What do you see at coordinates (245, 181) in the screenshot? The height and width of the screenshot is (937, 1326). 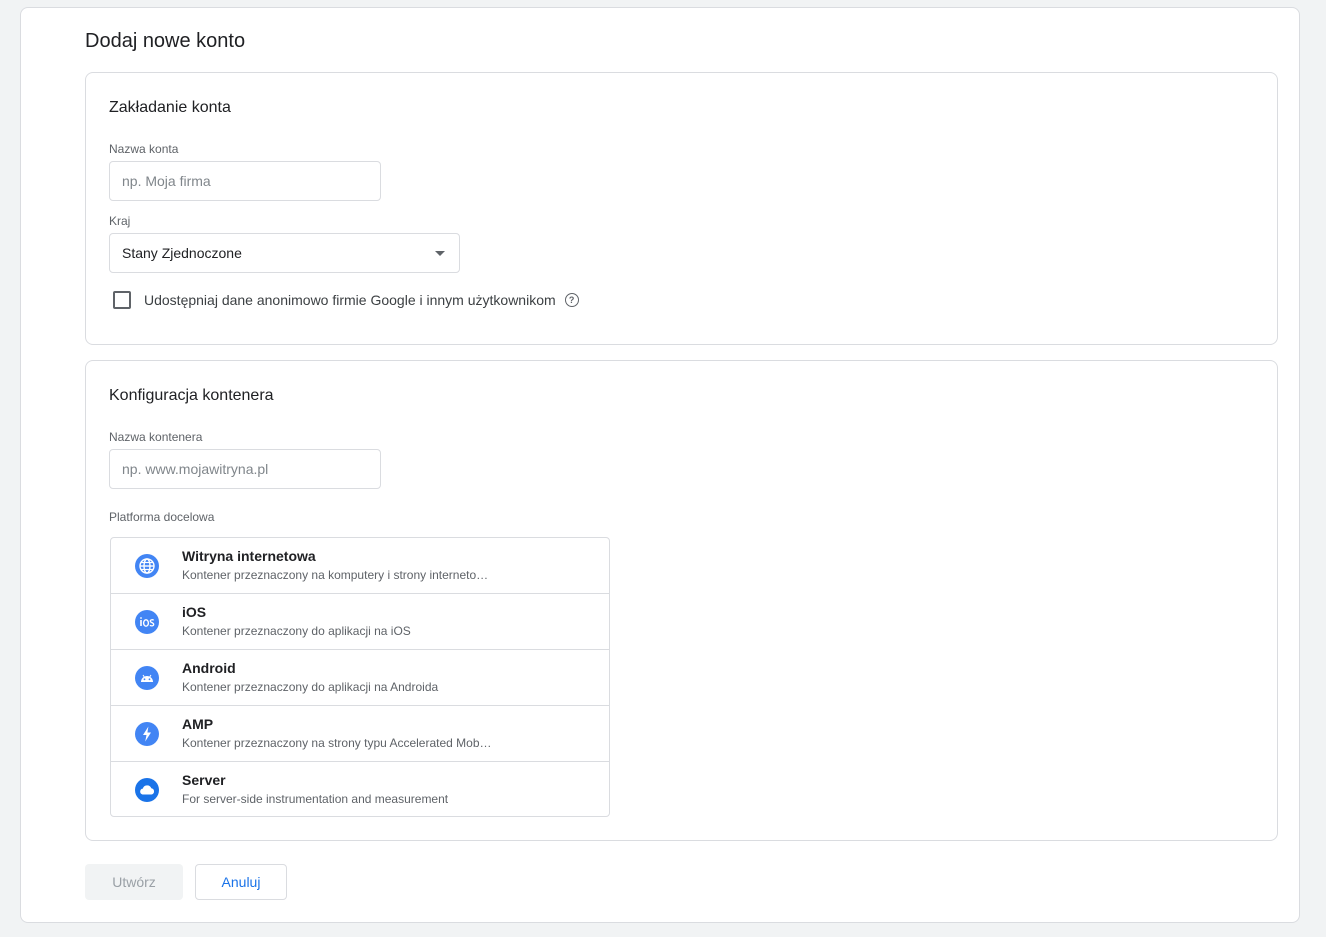 I see `account-name-input` at bounding box center [245, 181].